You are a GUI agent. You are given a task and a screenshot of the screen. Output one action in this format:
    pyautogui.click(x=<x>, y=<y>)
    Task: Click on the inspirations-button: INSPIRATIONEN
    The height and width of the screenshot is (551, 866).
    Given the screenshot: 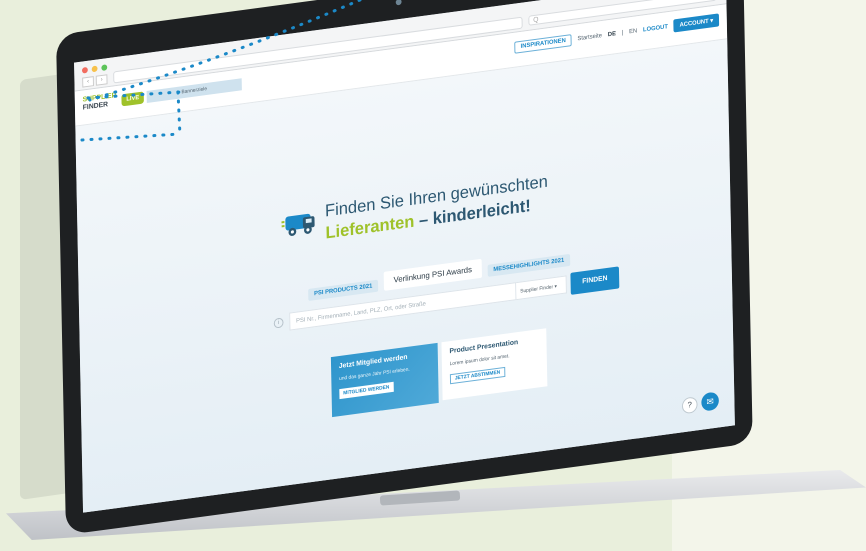 What is the action you would take?
    pyautogui.click(x=543, y=43)
    